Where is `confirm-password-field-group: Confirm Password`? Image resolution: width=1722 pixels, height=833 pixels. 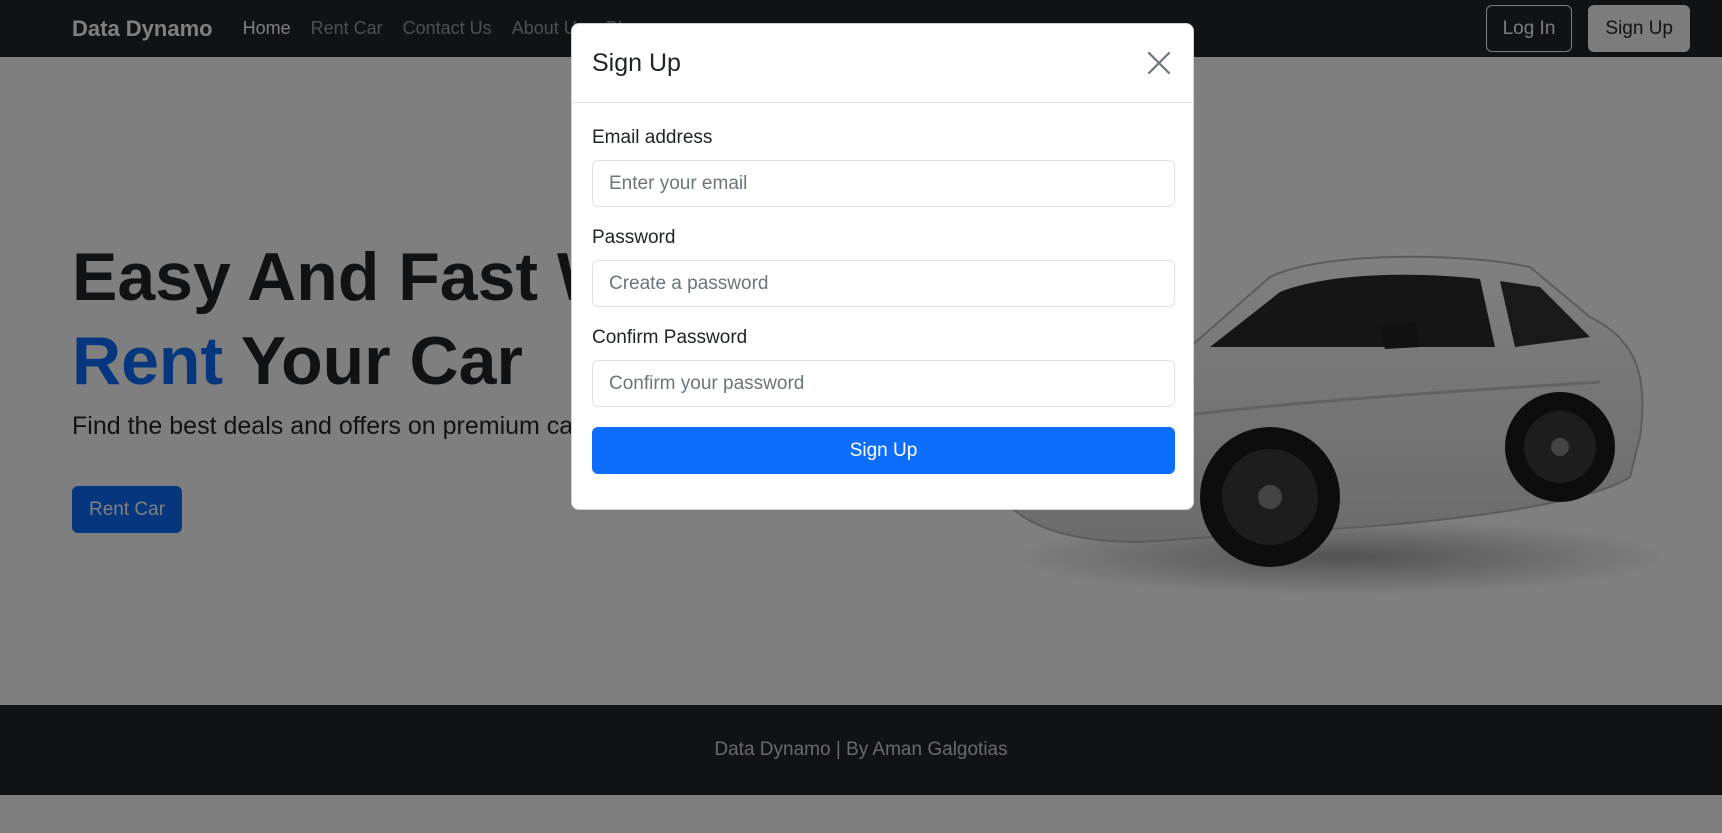
confirm-password-field-group: Confirm Password is located at coordinates (883, 367).